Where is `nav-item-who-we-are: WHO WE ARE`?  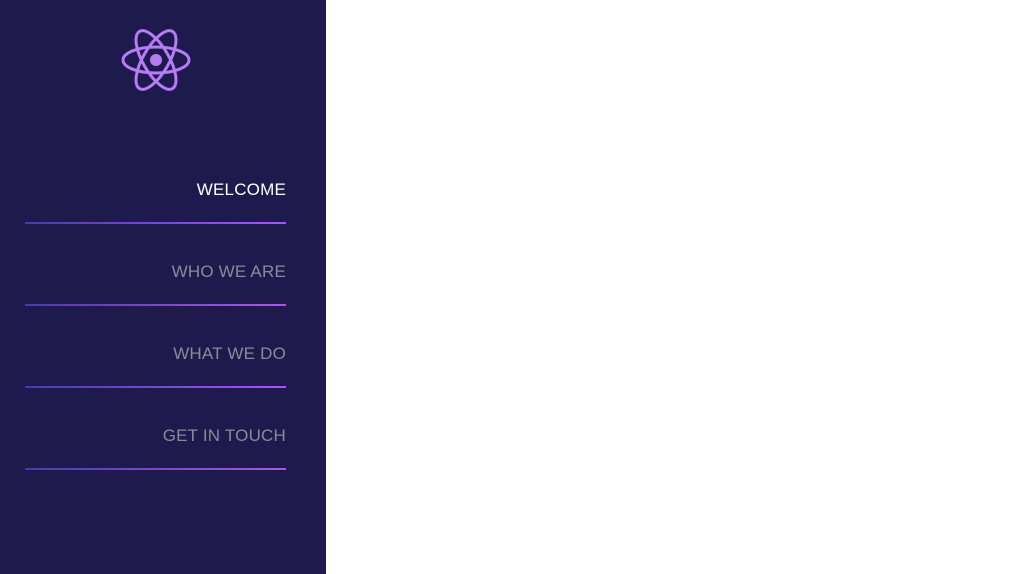
nav-item-who-we-are: WHO WE ARE is located at coordinates (155, 284).